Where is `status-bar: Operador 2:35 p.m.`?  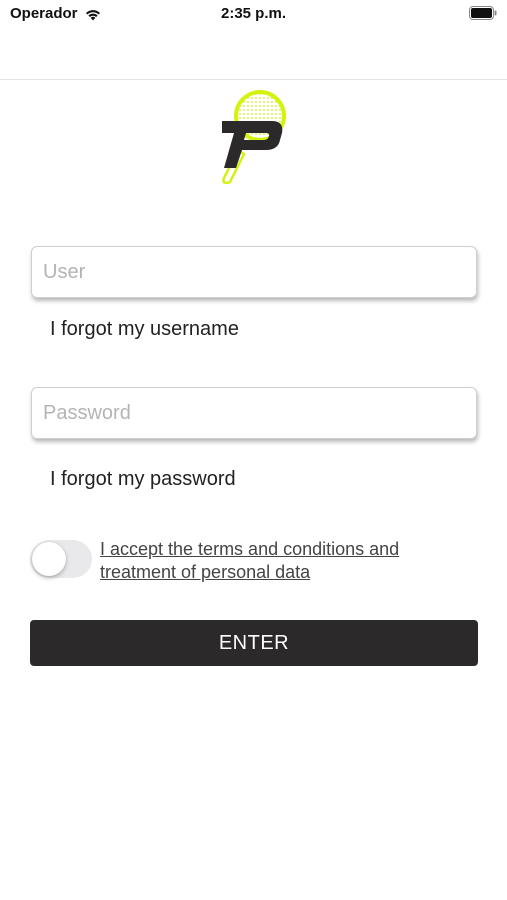 status-bar: Operador 2:35 p.m. is located at coordinates (253, 14).